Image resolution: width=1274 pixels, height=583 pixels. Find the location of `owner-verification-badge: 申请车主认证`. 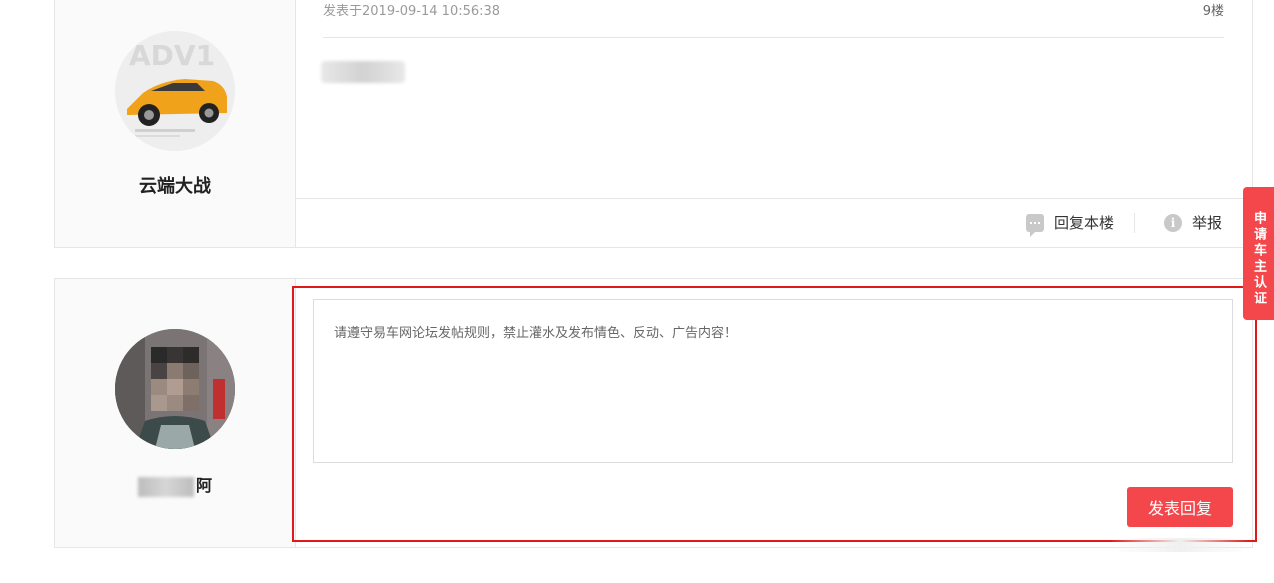

owner-verification-badge: 申请车主认证 is located at coordinates (1258, 253).